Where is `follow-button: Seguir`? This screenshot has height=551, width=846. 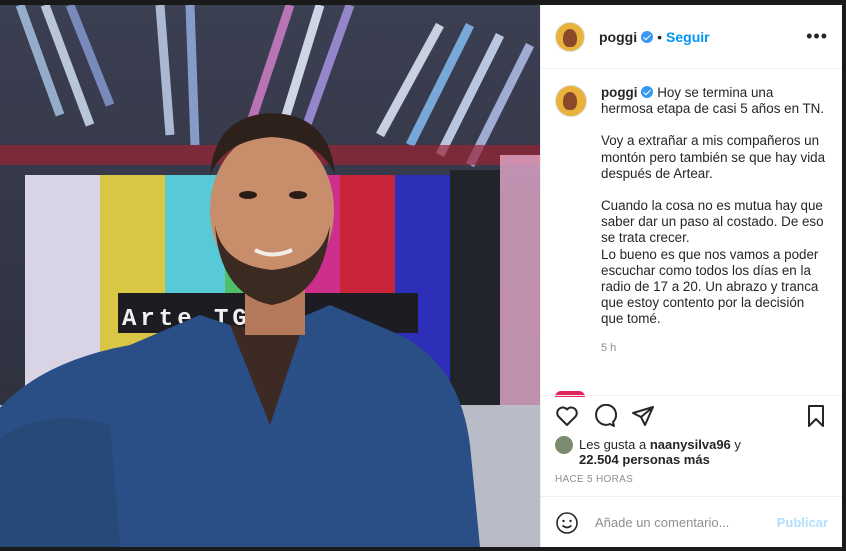 follow-button: Seguir is located at coordinates (688, 37).